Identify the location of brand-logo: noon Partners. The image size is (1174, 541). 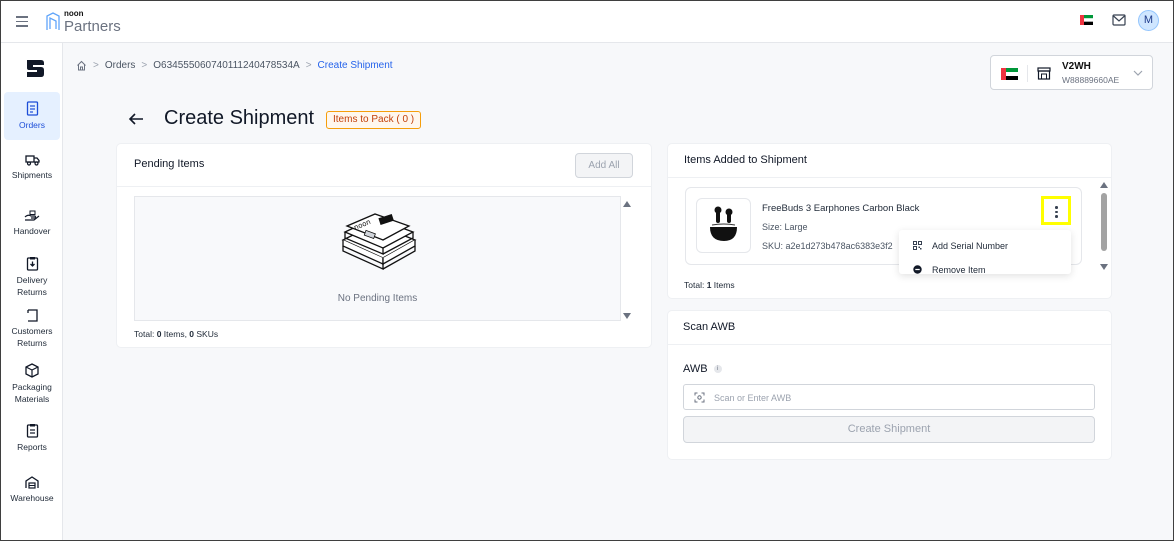
(83, 22).